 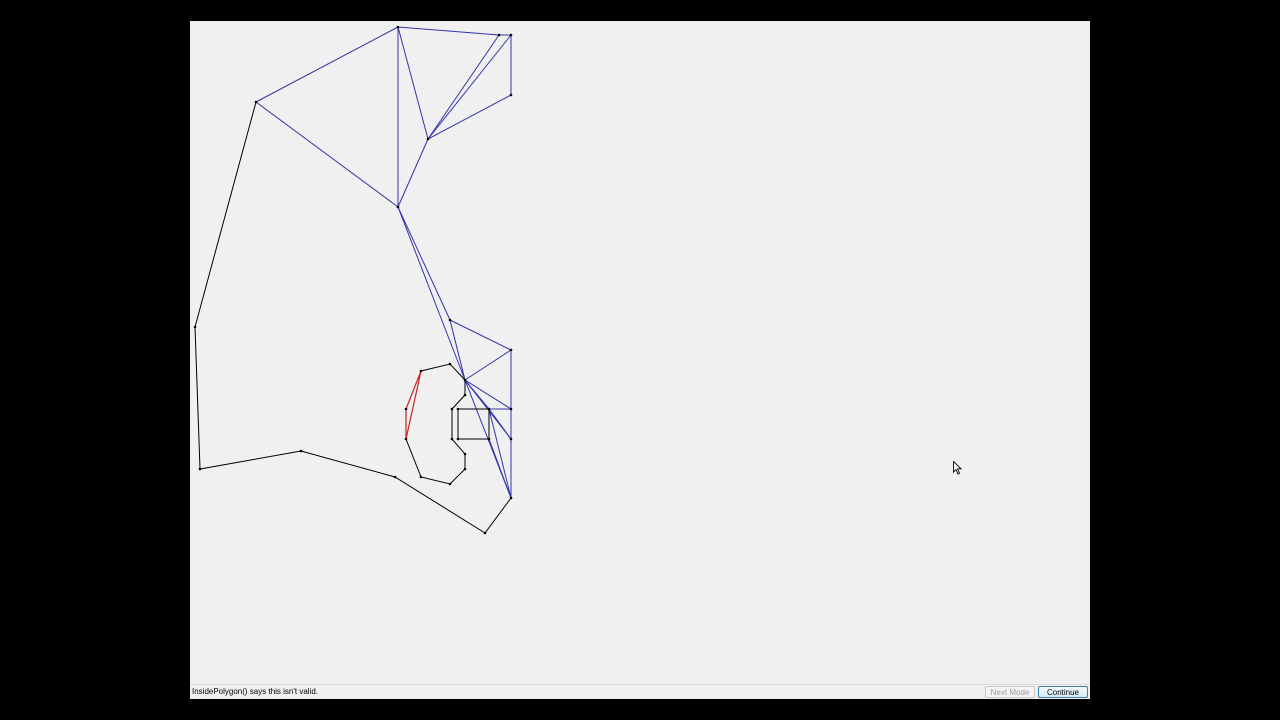 What do you see at coordinates (255, 691) in the screenshot?
I see `status-message: InsidePolygon() says this isn't valid.` at bounding box center [255, 691].